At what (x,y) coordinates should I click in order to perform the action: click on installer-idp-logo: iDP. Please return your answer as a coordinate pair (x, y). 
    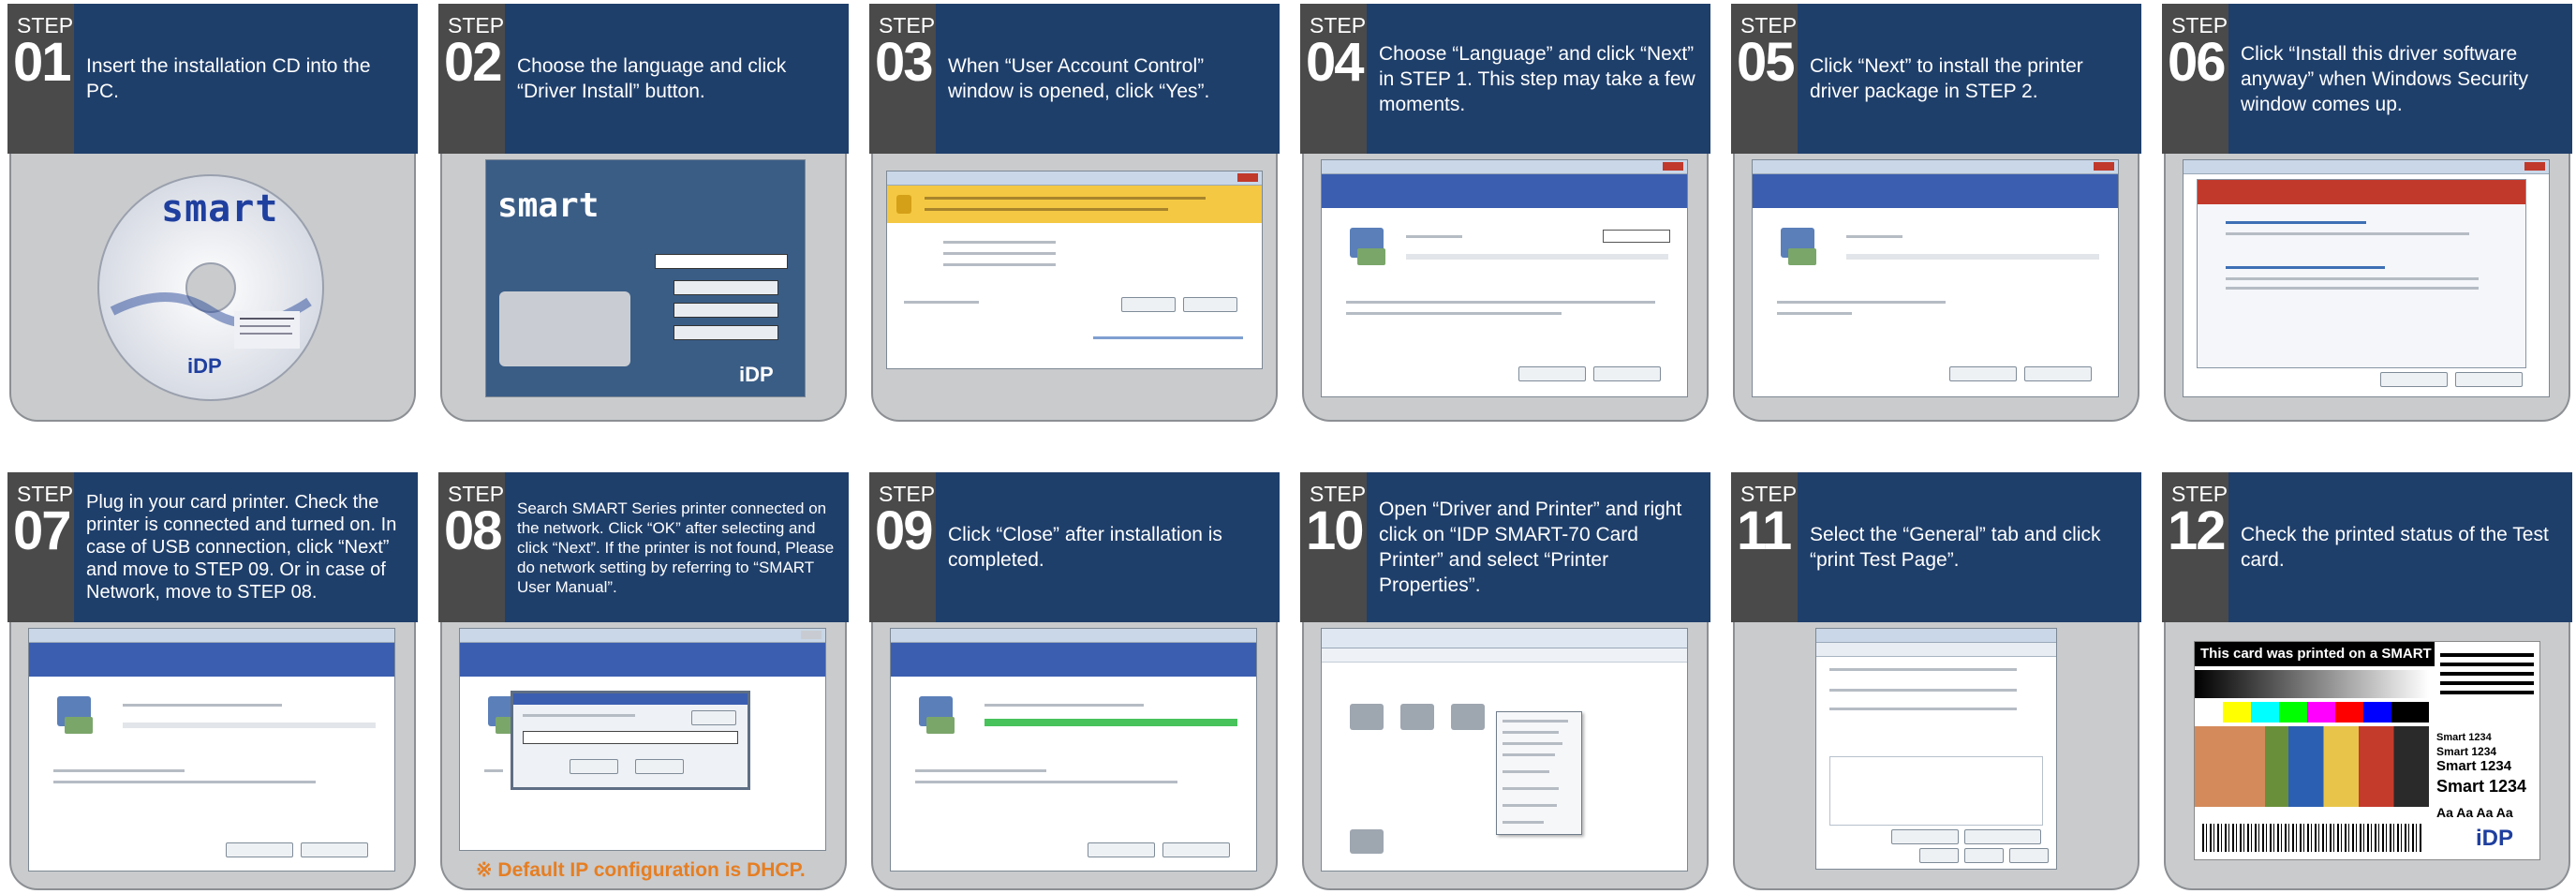
    Looking at the image, I should click on (757, 374).